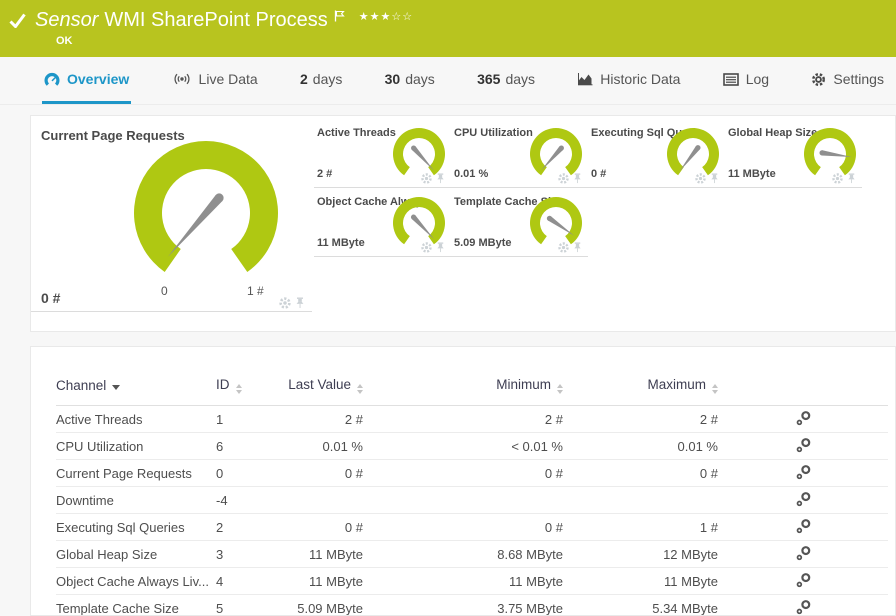 This screenshot has height=616, width=896. I want to click on sensor-header: Sensor WMI SharePoint Process ★★★☆☆ OK, so click(448, 28).